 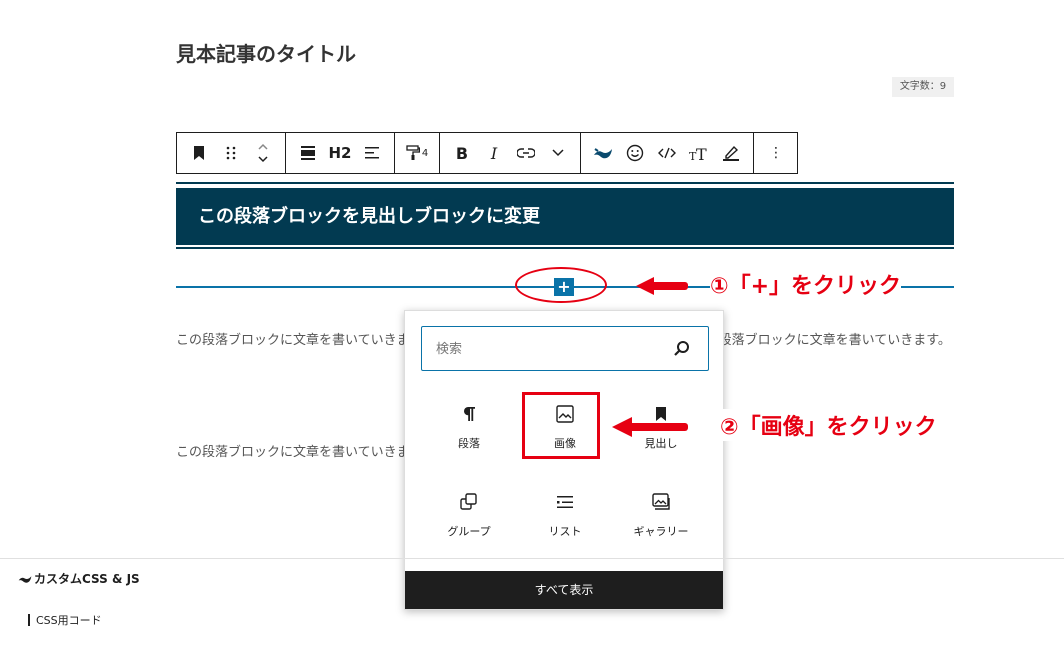 I want to click on more-format-dropdown, so click(x=558, y=153).